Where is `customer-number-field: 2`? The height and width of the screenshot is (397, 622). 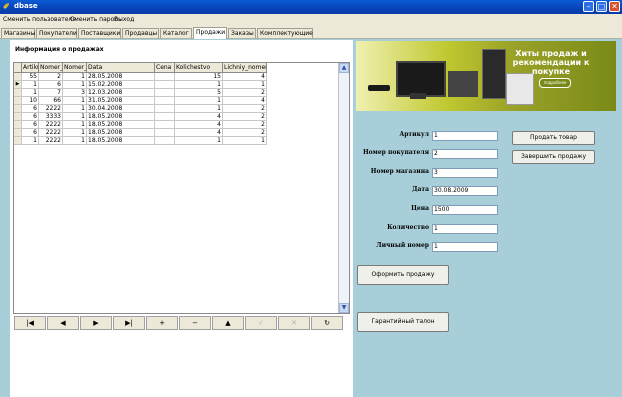 customer-number-field: 2 is located at coordinates (465, 154).